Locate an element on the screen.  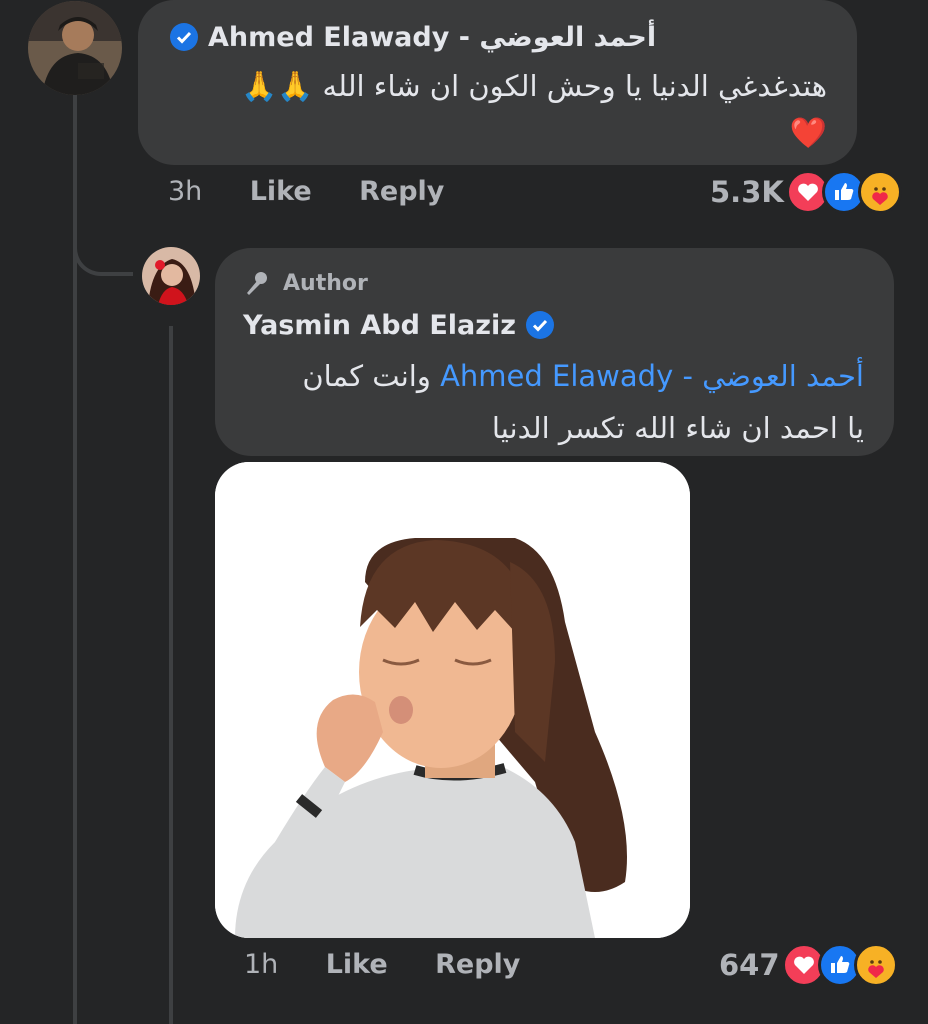
comment-author-2: Yasmin Abd Elaziz is located at coordinates (553, 325).